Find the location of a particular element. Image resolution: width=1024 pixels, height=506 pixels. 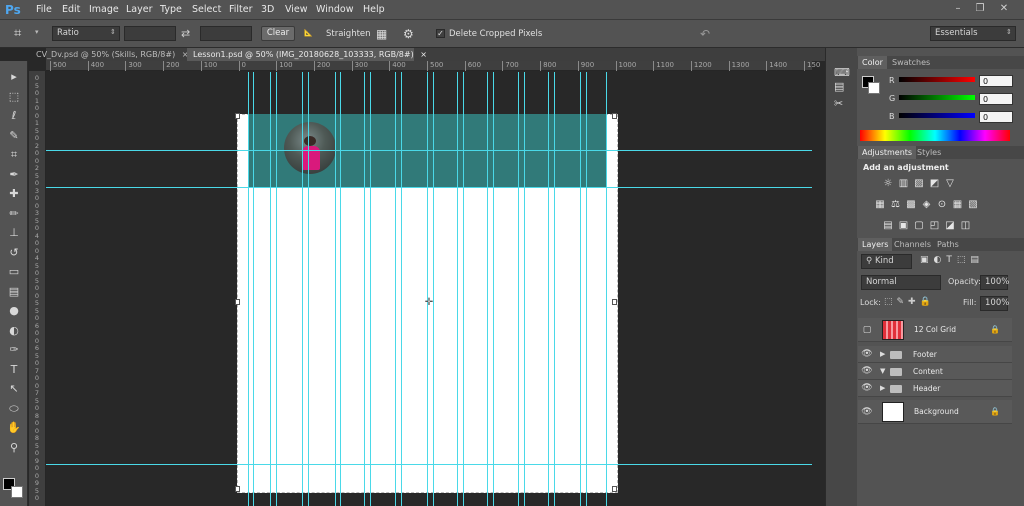

ratio-width-input is located at coordinates (150, 33).